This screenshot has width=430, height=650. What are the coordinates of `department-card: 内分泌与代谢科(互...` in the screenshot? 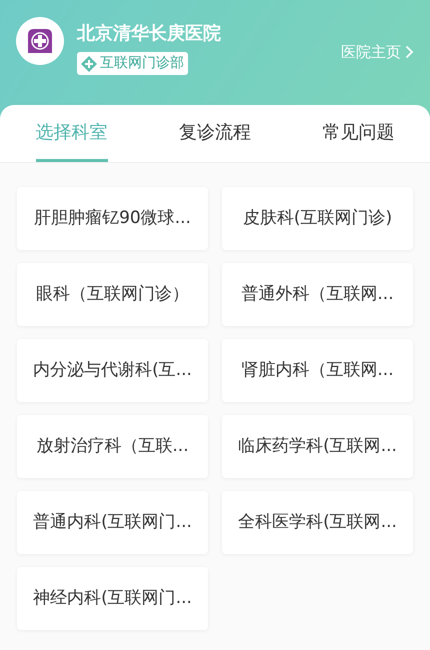 It's located at (112, 370).